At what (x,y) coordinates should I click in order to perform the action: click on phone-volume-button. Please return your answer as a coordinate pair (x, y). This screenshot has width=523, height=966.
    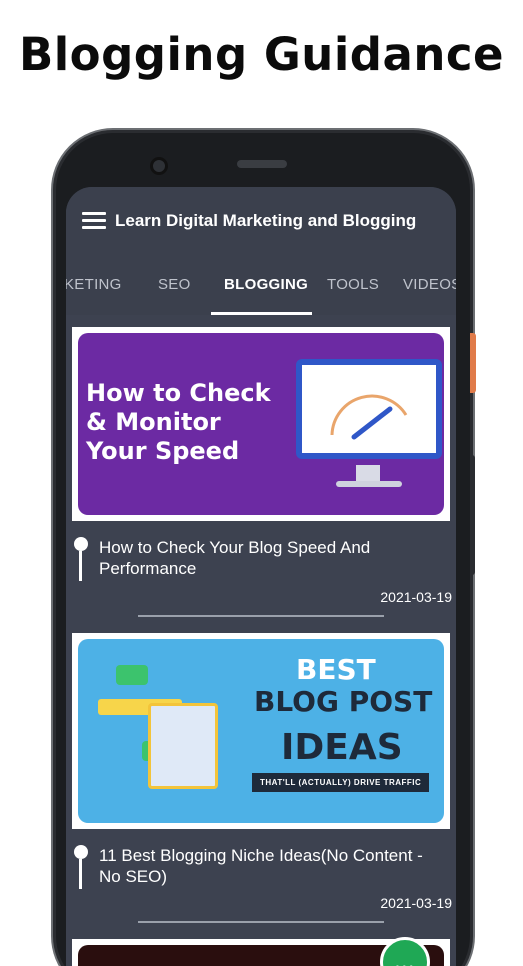
    Looking at the image, I should click on (472, 515).